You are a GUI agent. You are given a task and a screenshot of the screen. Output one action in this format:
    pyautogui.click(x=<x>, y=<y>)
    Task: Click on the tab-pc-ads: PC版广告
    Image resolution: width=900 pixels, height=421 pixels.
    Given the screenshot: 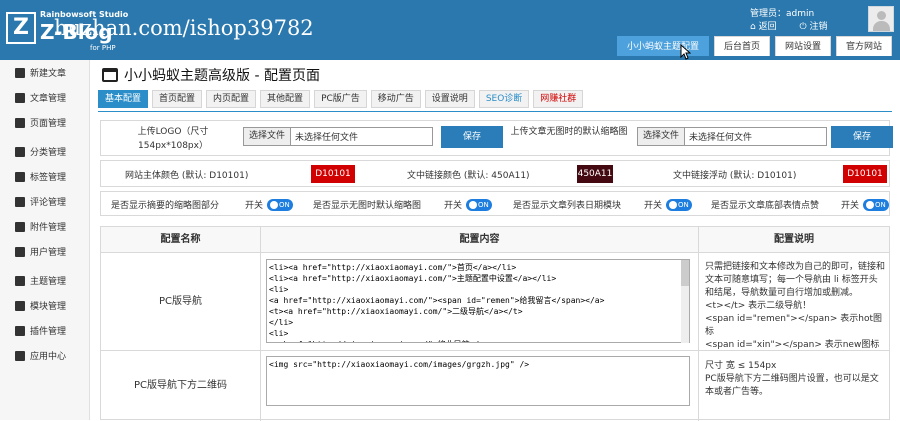 What is the action you would take?
    pyautogui.click(x=340, y=99)
    